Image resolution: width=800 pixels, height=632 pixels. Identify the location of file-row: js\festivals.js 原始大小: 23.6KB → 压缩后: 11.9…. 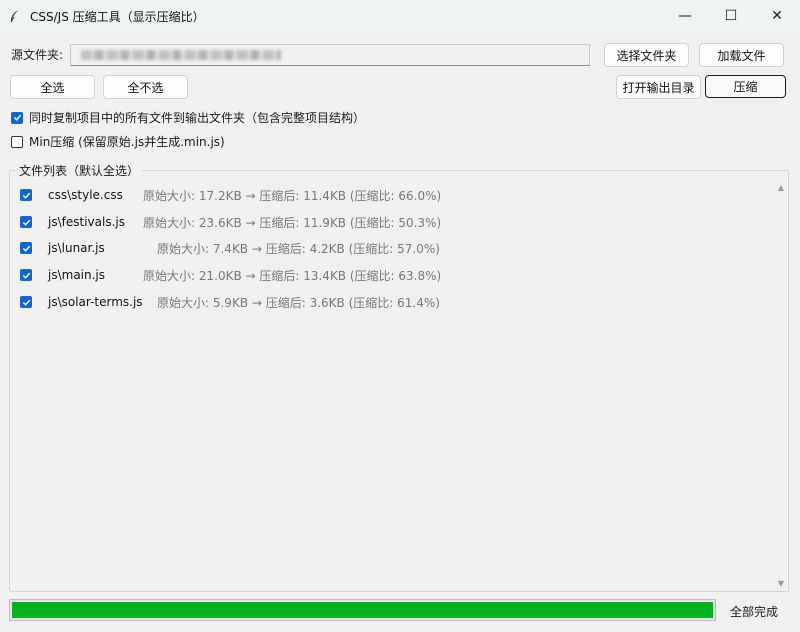
(230, 222).